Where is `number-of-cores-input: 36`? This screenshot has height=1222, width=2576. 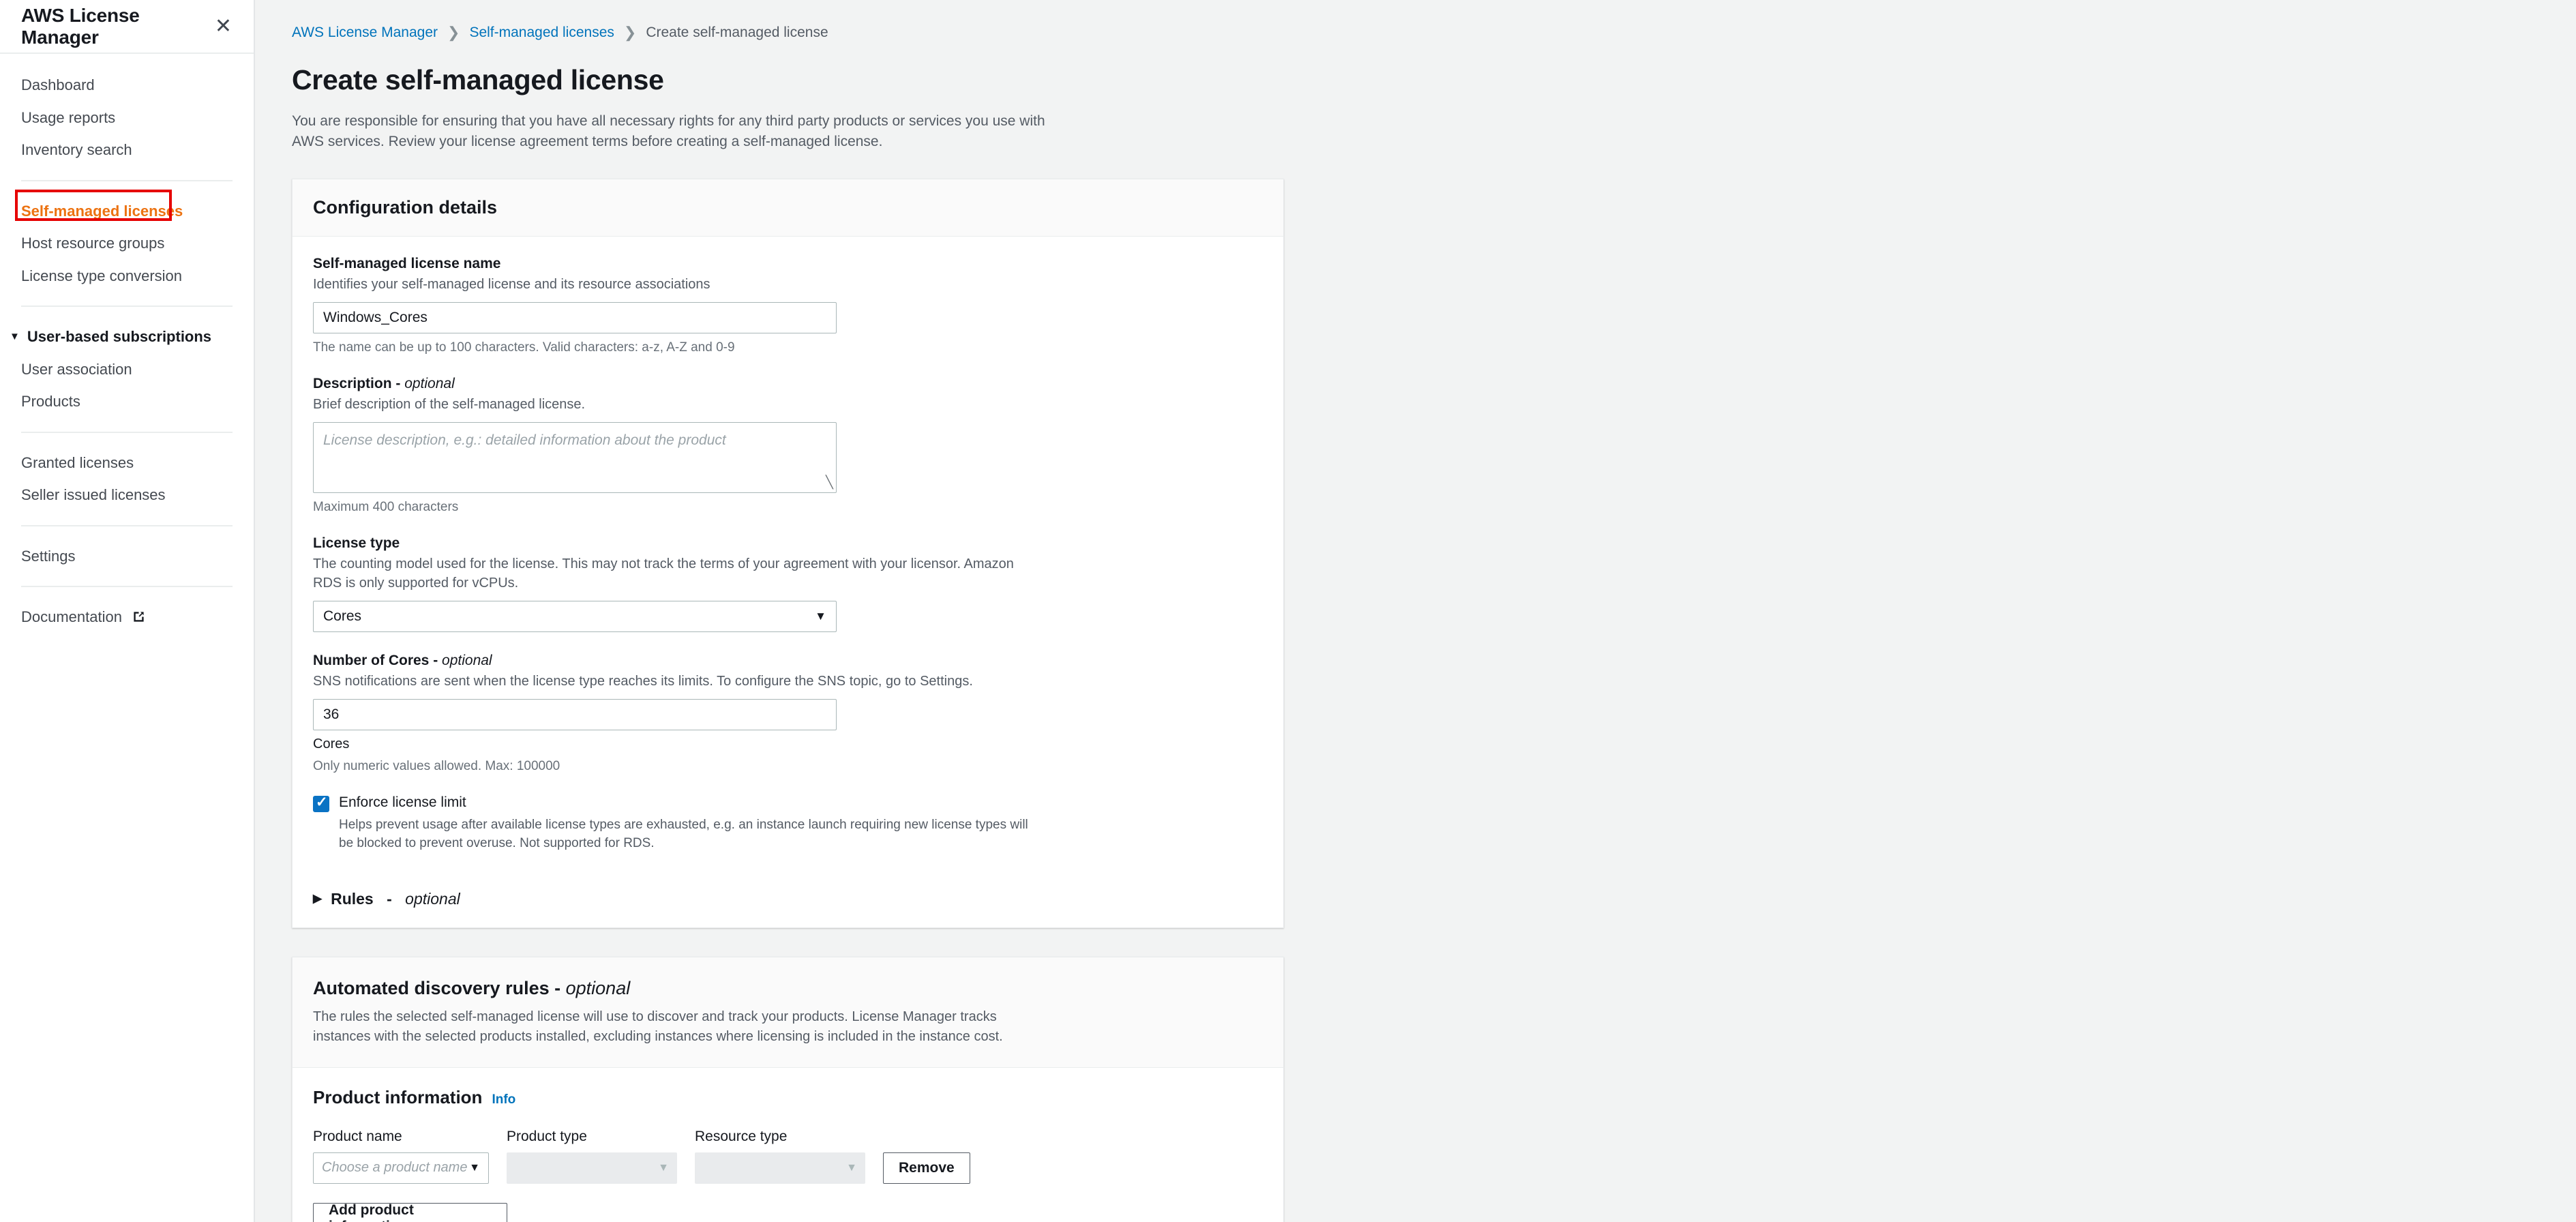
number-of-cores-input: 36 is located at coordinates (575, 714).